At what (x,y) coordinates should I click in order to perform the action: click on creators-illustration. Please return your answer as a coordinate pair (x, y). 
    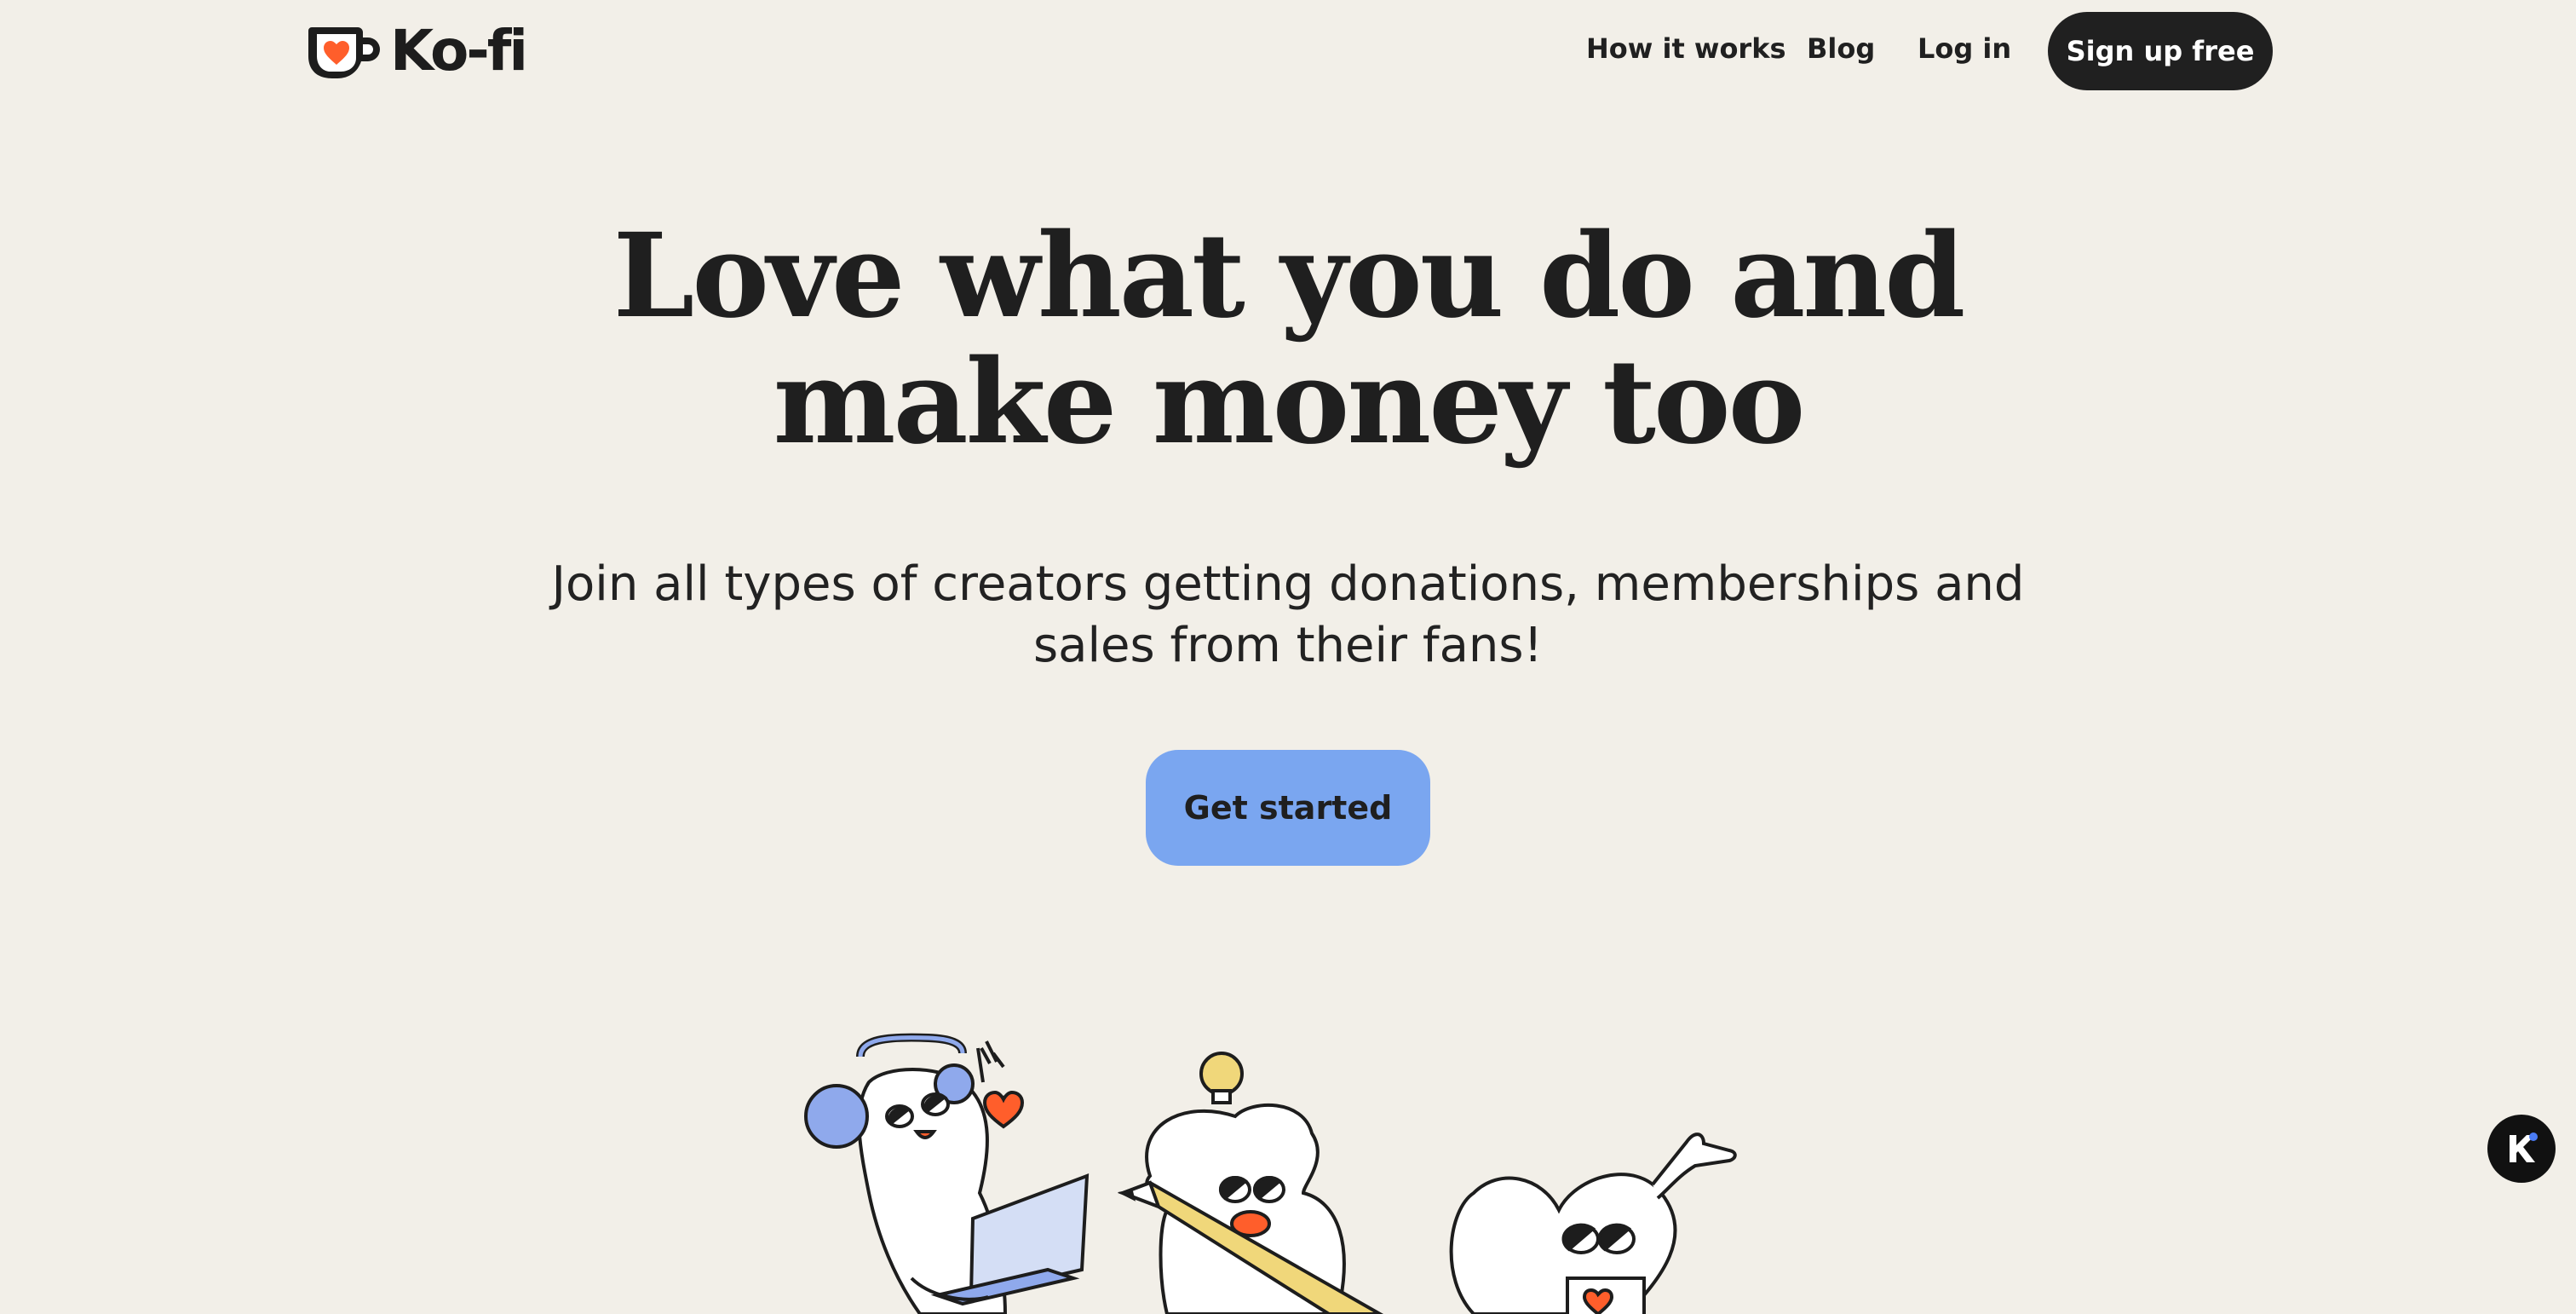
    Looking at the image, I should click on (1270, 1173).